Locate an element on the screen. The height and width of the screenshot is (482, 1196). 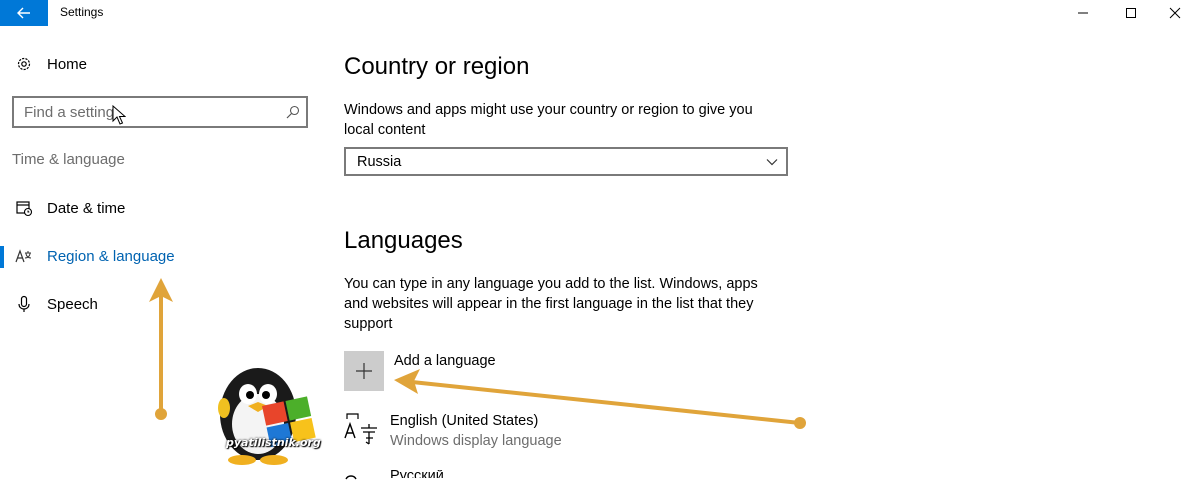
nav-home-label: Home is located at coordinates (67, 64).